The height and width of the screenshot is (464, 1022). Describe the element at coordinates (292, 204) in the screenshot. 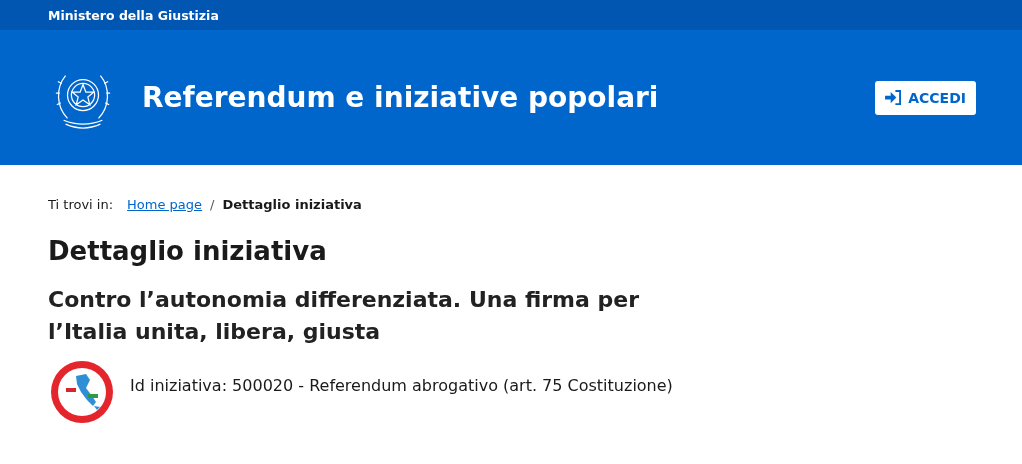

I see `breadcrumb-current: Dettaglio iniziativa` at that location.